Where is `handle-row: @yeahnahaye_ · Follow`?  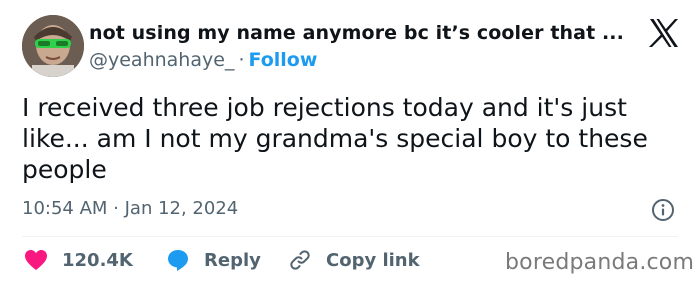 handle-row: @yeahnahaye_ · Follow is located at coordinates (203, 60).